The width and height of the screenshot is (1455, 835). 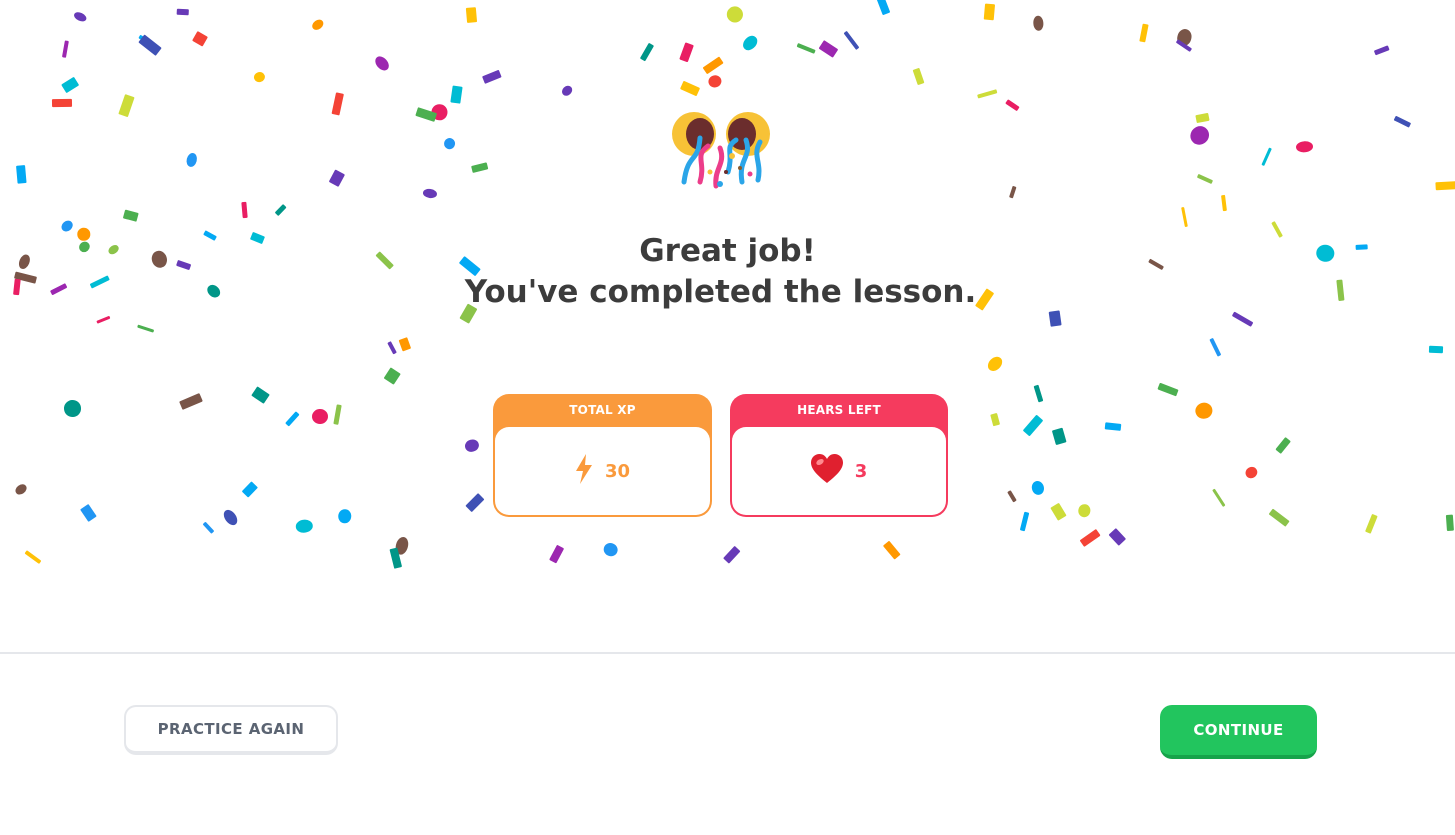 What do you see at coordinates (1238, 732) in the screenshot?
I see `continue-button: CONTINUE` at bounding box center [1238, 732].